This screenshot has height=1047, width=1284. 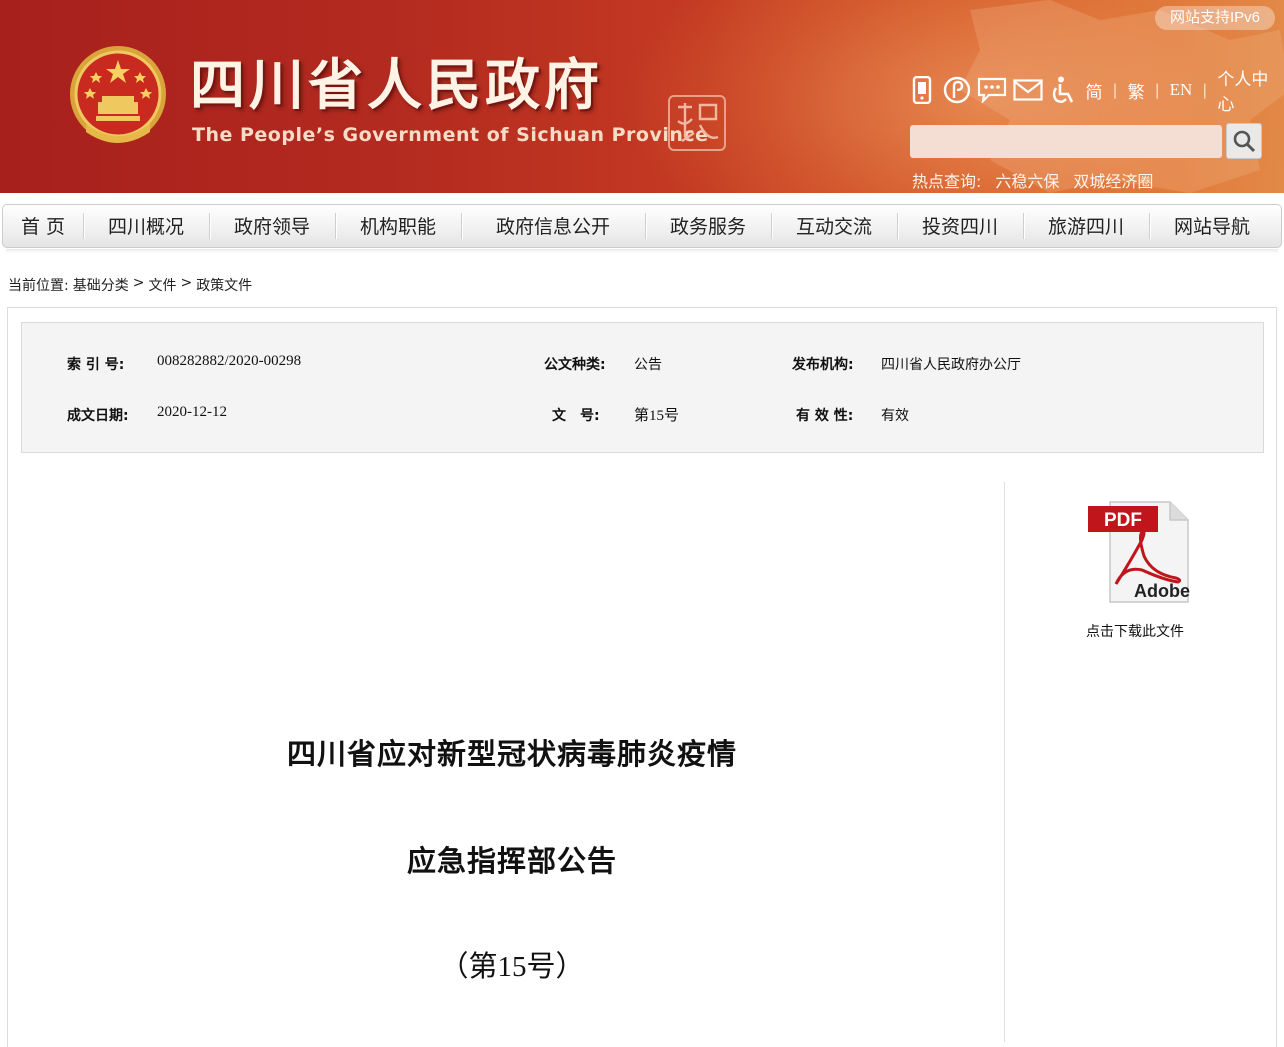 I want to click on nav-home: 首 页, so click(x=43, y=226).